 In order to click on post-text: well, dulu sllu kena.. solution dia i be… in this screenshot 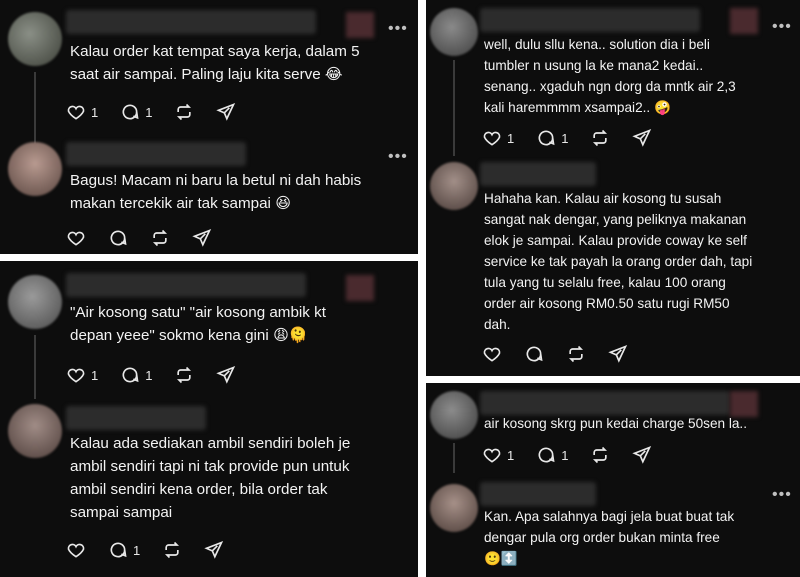, I will do `click(610, 76)`.